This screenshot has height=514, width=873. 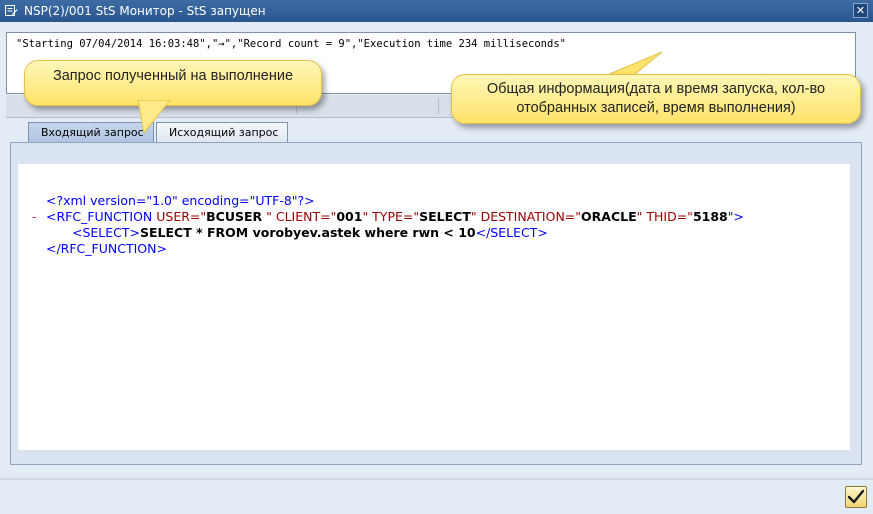 I want to click on attr-user-name: USER=", so click(x=179, y=216).